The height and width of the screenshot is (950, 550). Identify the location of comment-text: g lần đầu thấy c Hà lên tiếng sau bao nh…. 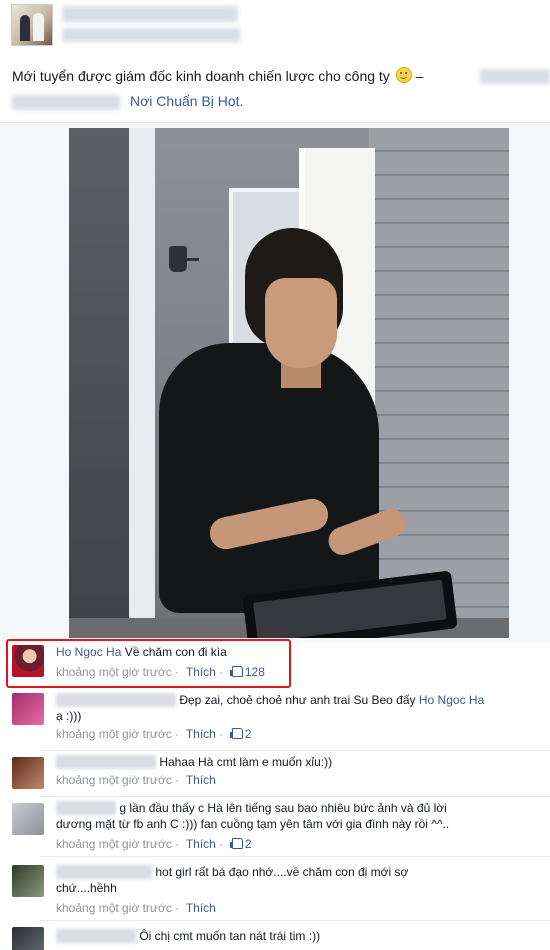
(283, 808).